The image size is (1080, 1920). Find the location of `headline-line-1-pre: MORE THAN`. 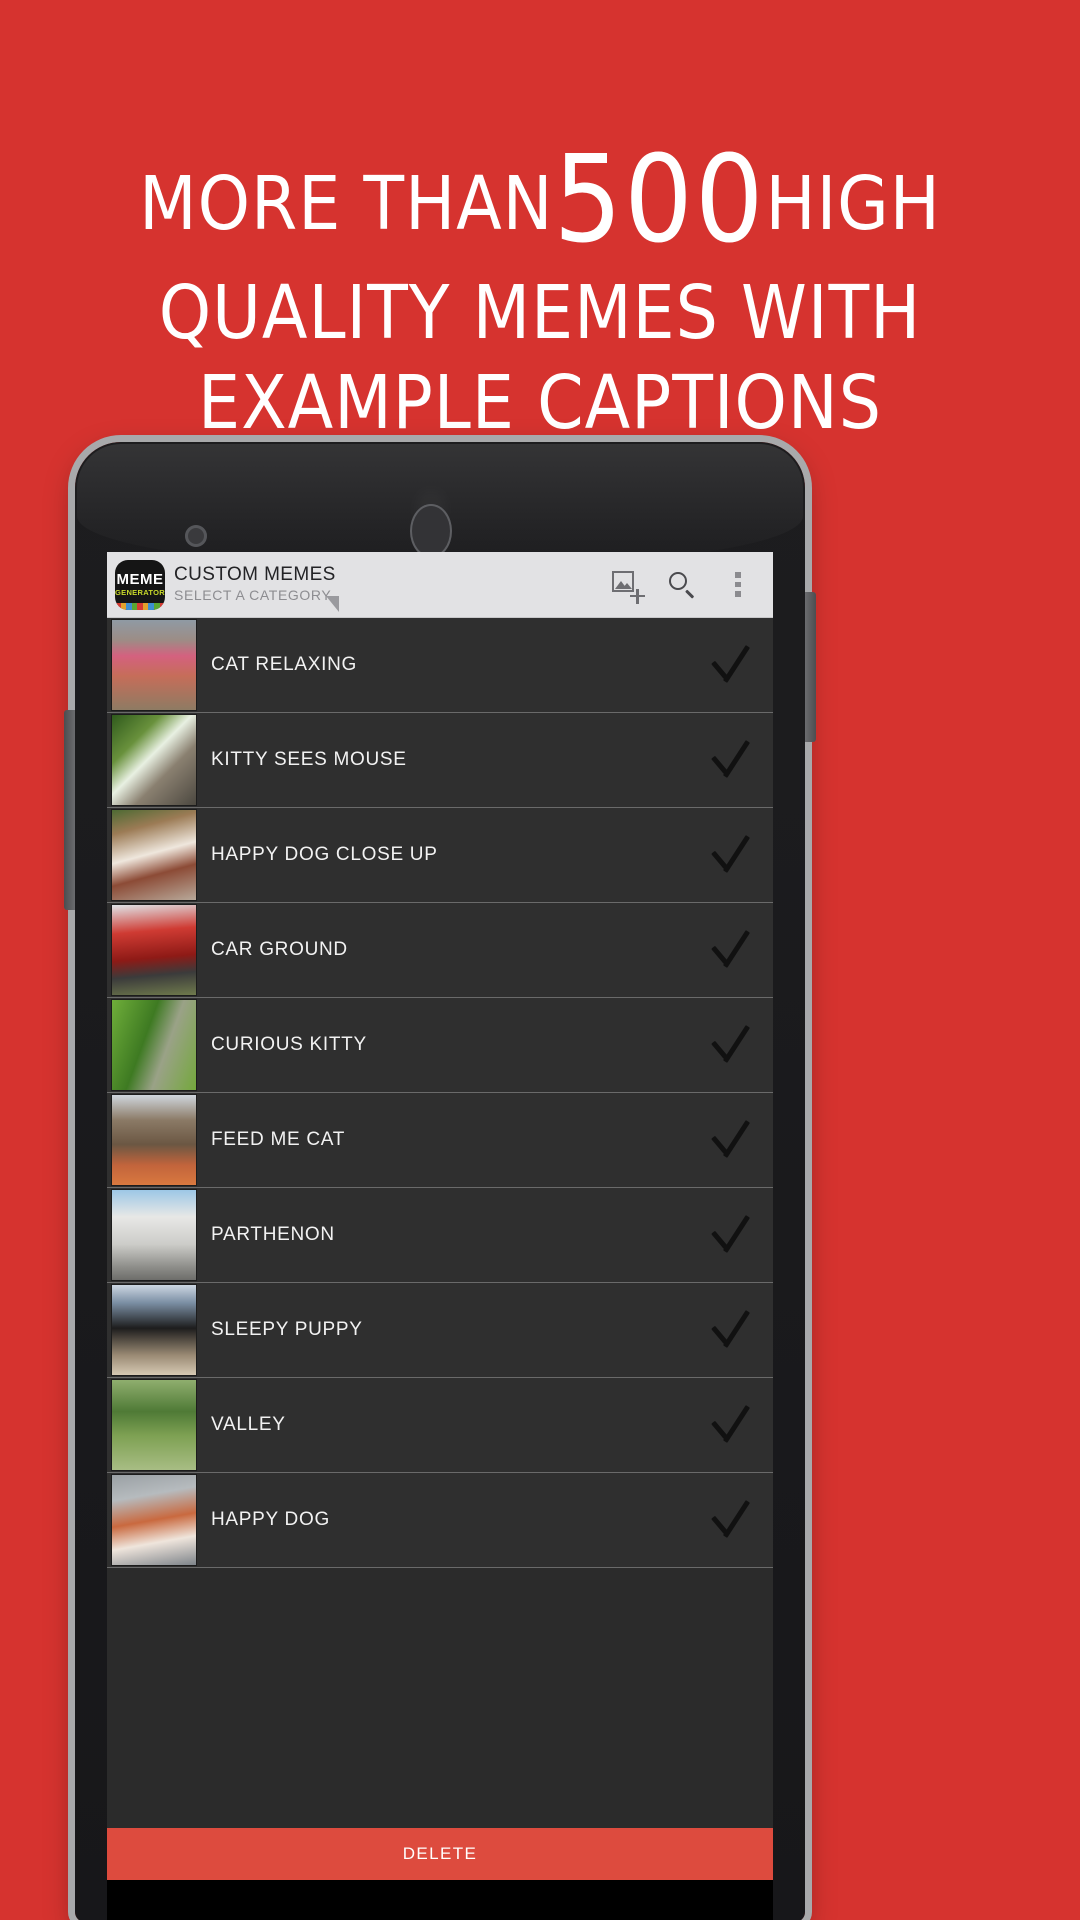

headline-line-1-pre: MORE THAN is located at coordinates (346, 204).